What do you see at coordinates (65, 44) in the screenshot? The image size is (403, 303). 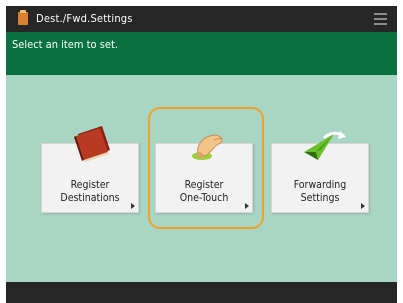 I see `instruction-text: Select an item to set.` at bounding box center [65, 44].